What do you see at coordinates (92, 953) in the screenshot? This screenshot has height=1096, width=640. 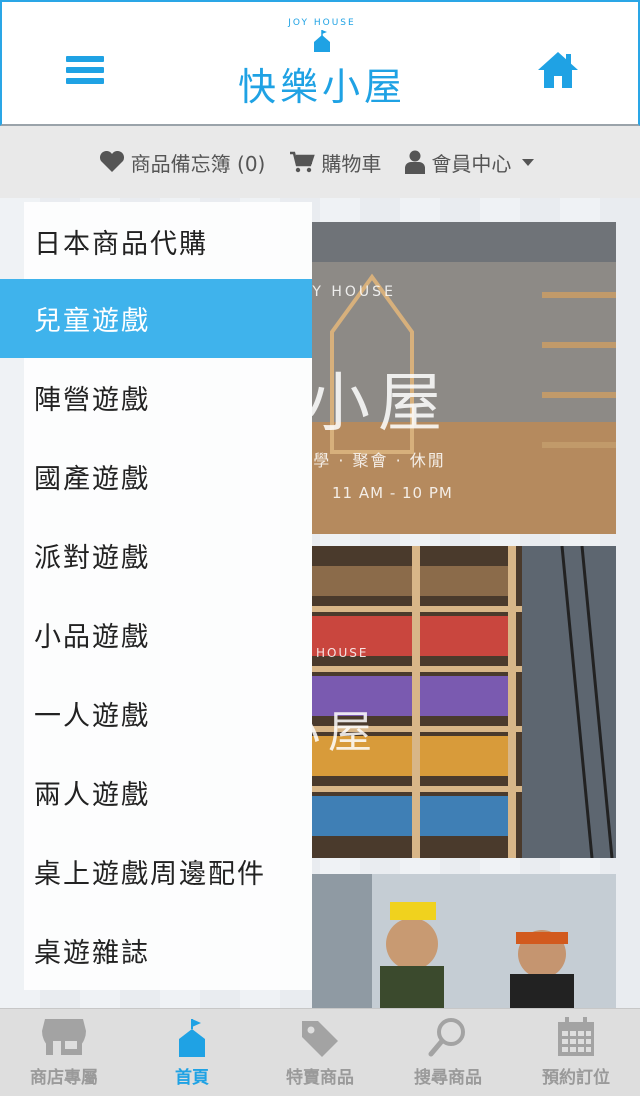 I see `menu-item-label: 桌遊雜誌` at bounding box center [92, 953].